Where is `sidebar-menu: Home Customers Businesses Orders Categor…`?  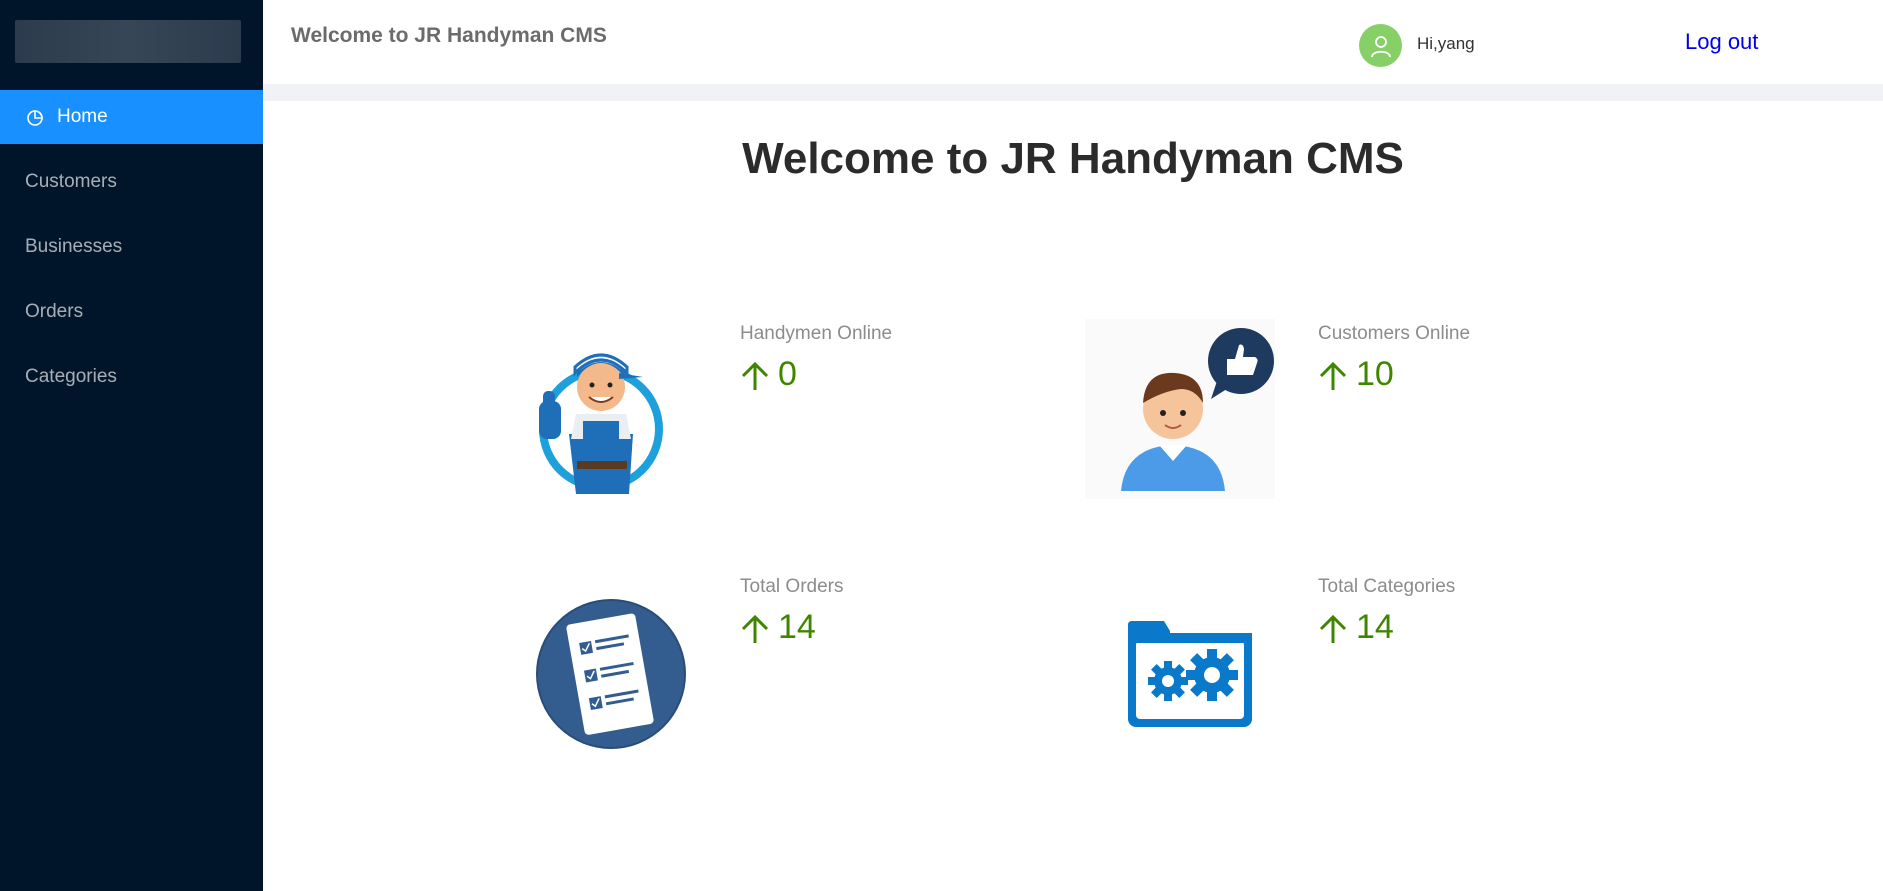
sidebar-menu: Home Customers Businesses Orders Categor… is located at coordinates (131, 252).